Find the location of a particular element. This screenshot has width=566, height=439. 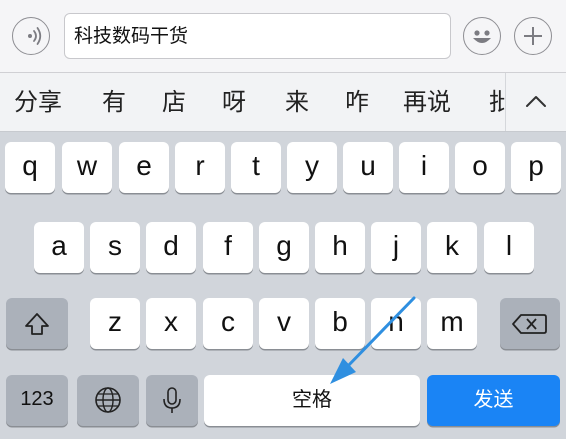

key-u: u is located at coordinates (368, 167).